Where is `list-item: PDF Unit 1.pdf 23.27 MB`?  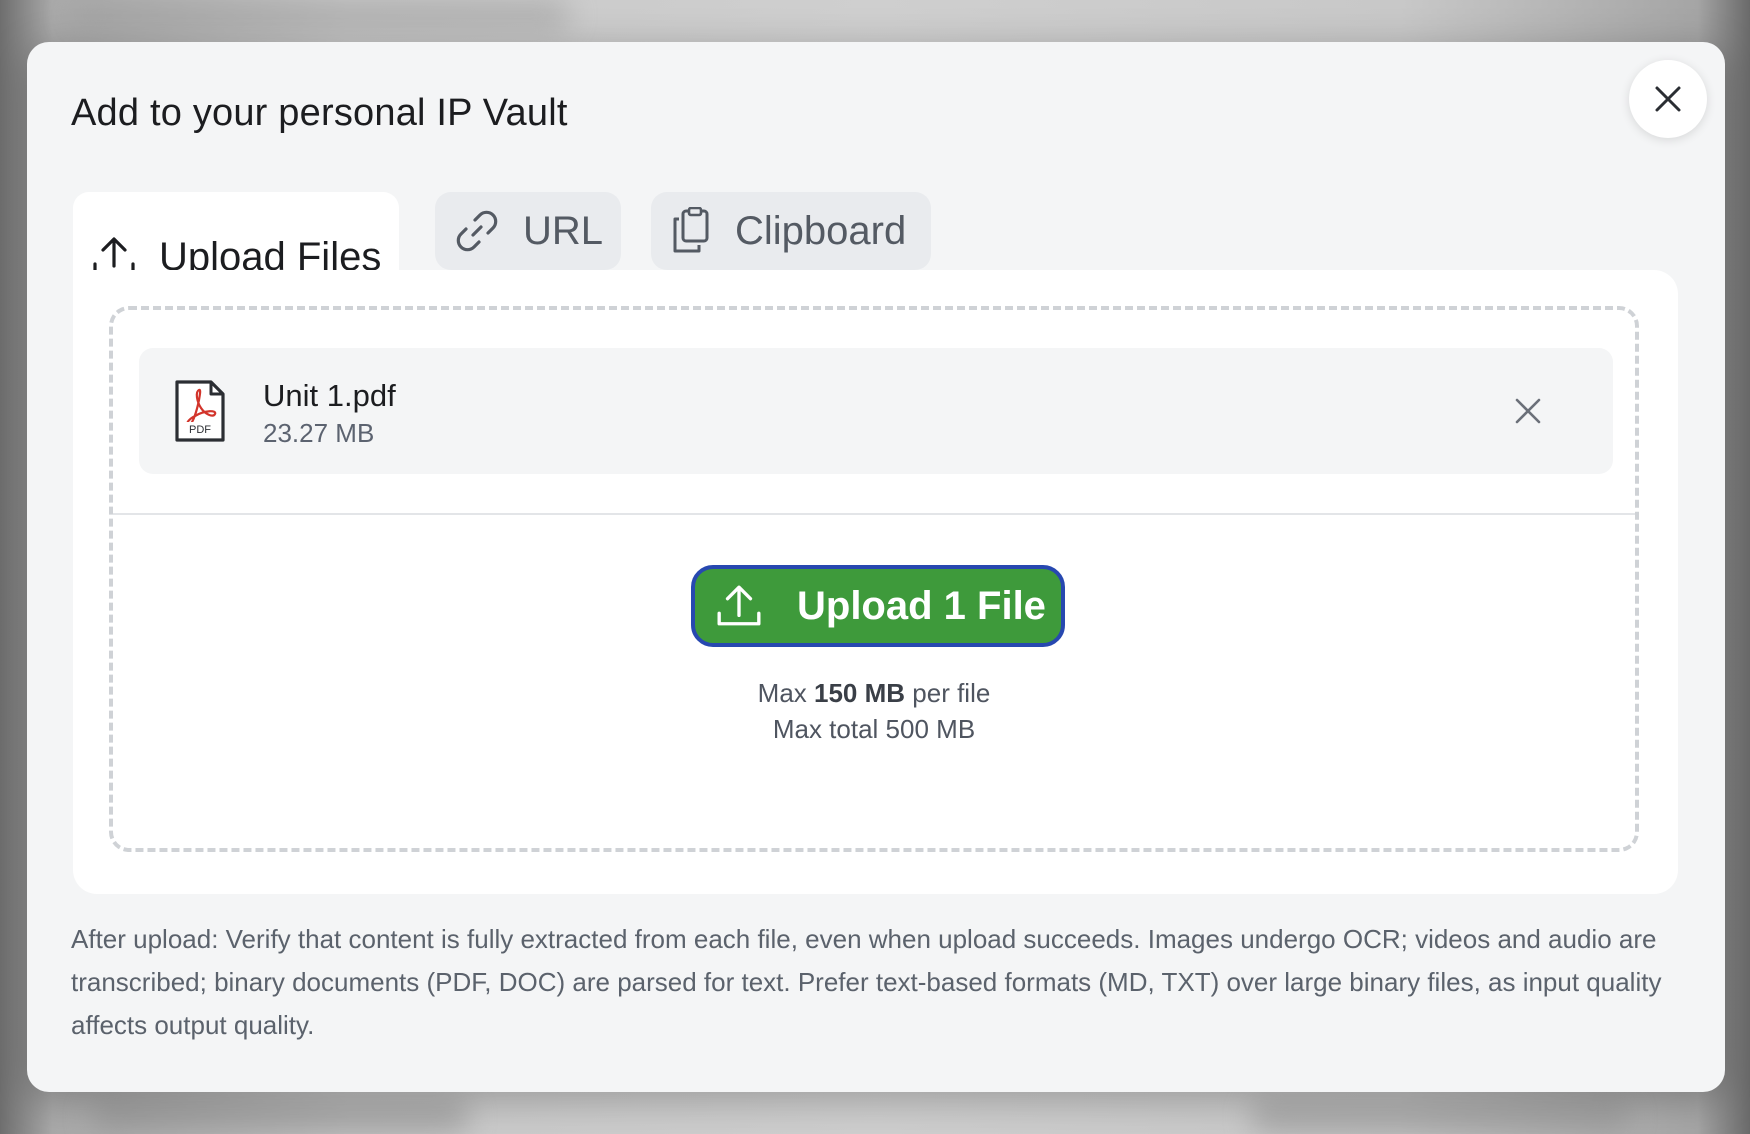 list-item: PDF Unit 1.pdf 23.27 MB is located at coordinates (876, 411).